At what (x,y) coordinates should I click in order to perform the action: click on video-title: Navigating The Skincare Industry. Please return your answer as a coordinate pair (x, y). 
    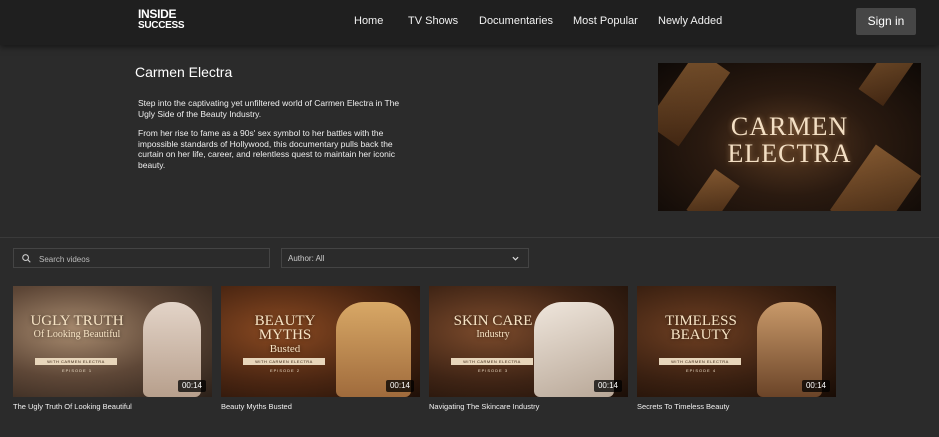
    Looking at the image, I should click on (528, 406).